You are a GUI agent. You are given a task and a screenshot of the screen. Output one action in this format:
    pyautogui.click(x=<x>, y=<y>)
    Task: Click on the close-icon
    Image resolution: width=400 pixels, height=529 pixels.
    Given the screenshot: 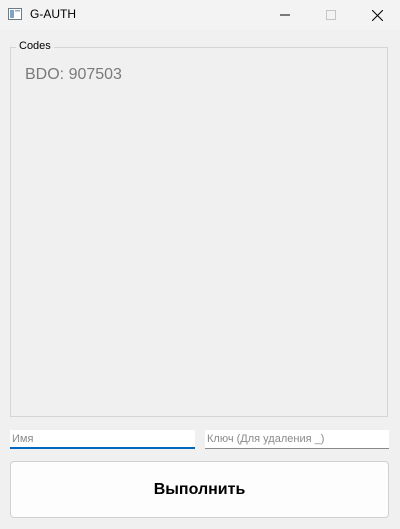 What is the action you would take?
    pyautogui.click(x=377, y=15)
    